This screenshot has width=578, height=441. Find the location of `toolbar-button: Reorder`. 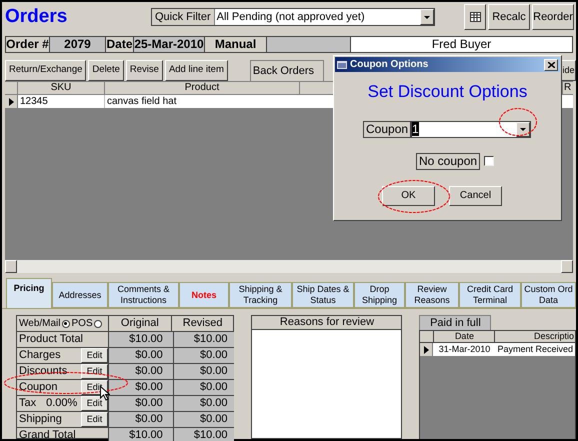

toolbar-button: Reorder is located at coordinates (553, 17).